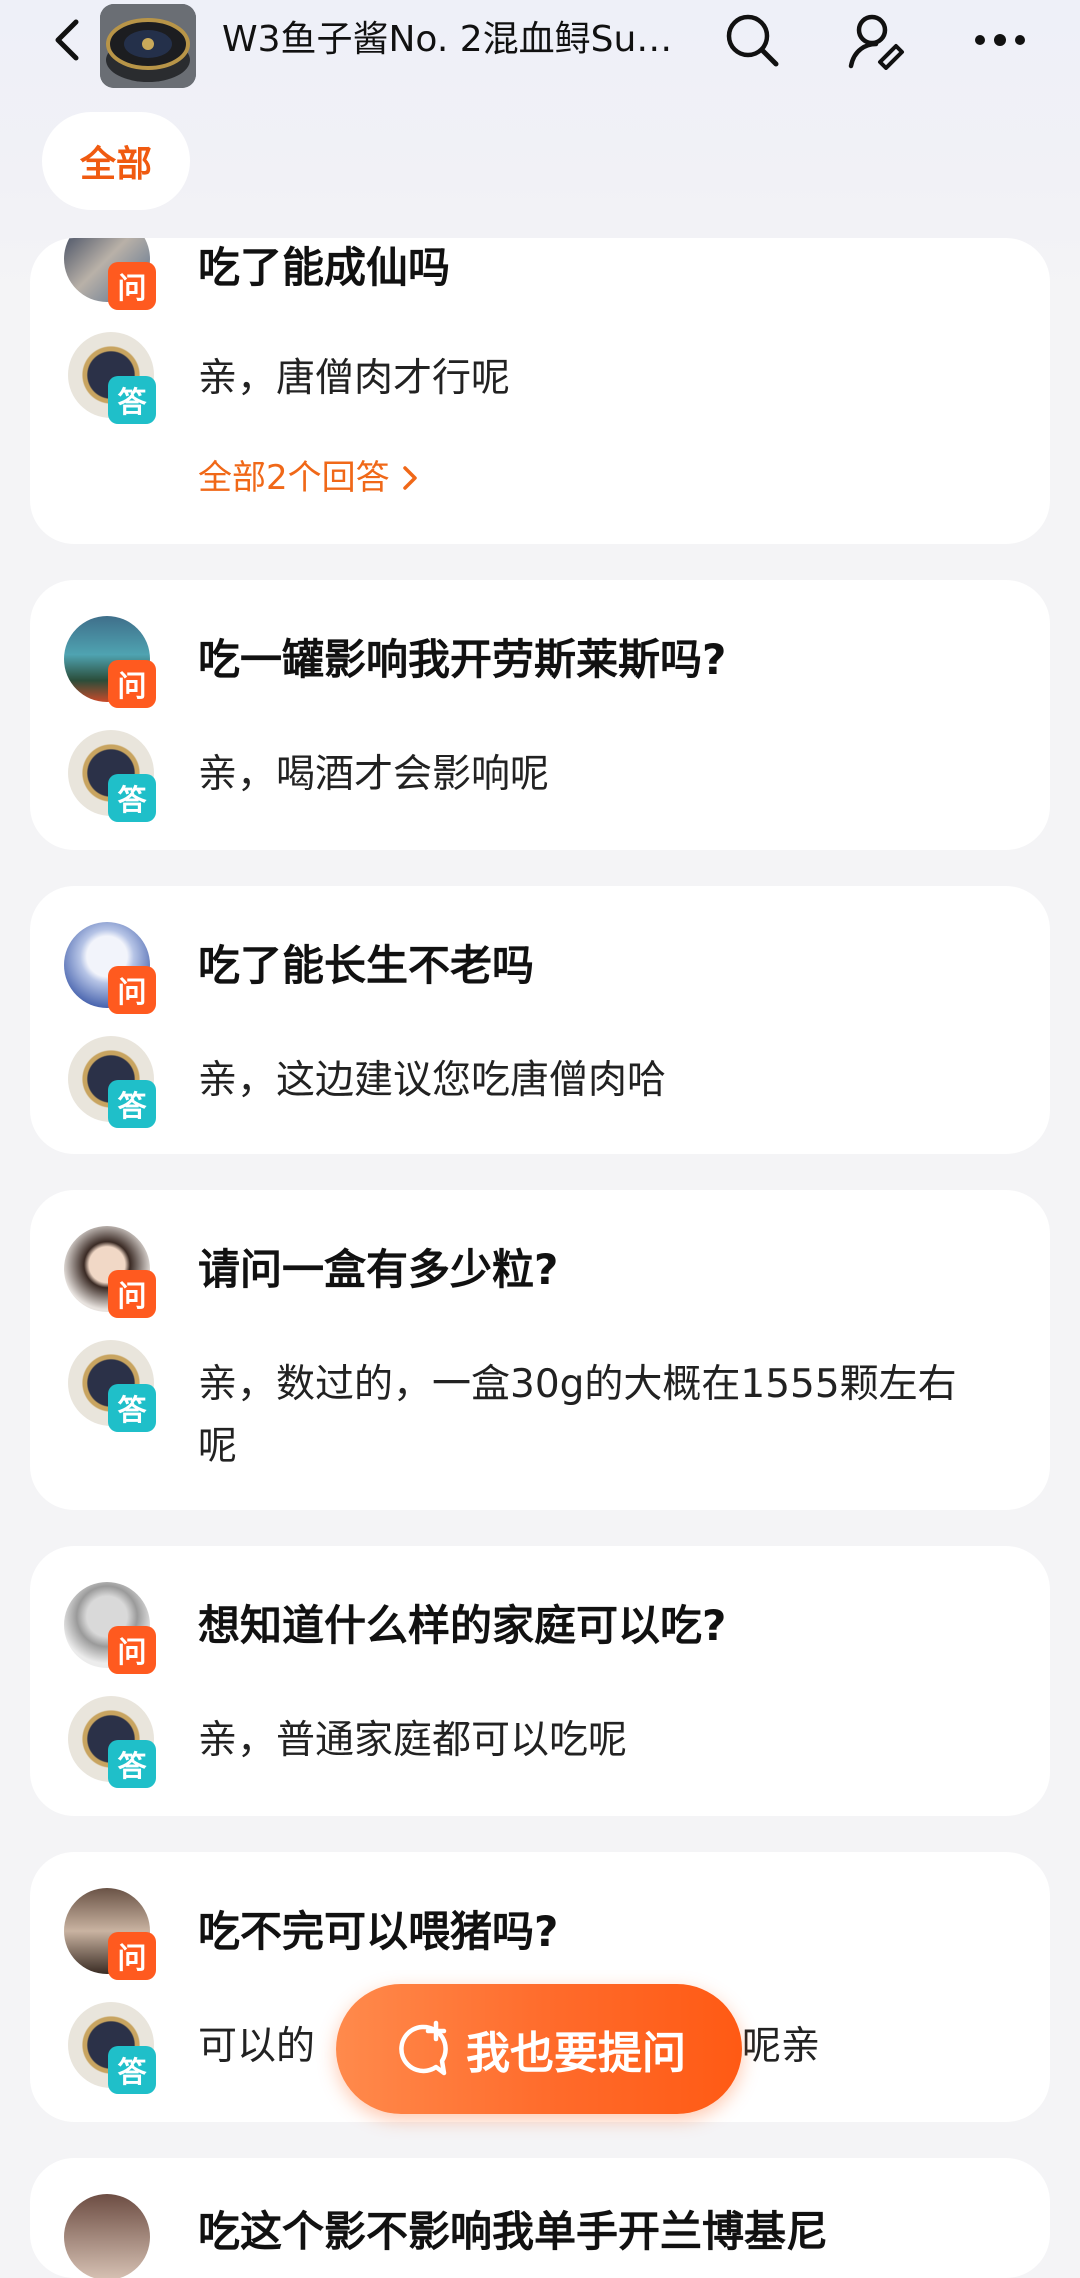 This screenshot has height=2278, width=1080. Describe the element at coordinates (218, 1446) in the screenshot. I see `answer-line: 呢` at that location.